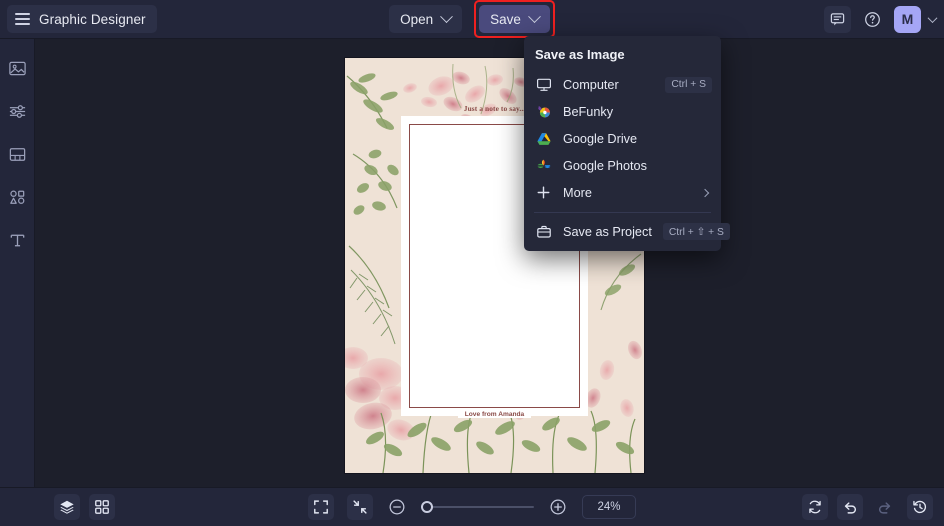 The image size is (944, 526). I want to click on zoom-slider-track, so click(477, 507).